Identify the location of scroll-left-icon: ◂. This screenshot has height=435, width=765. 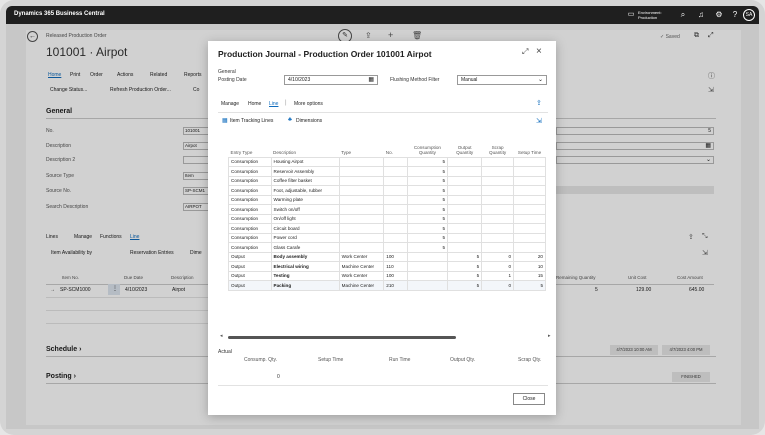
(221, 336).